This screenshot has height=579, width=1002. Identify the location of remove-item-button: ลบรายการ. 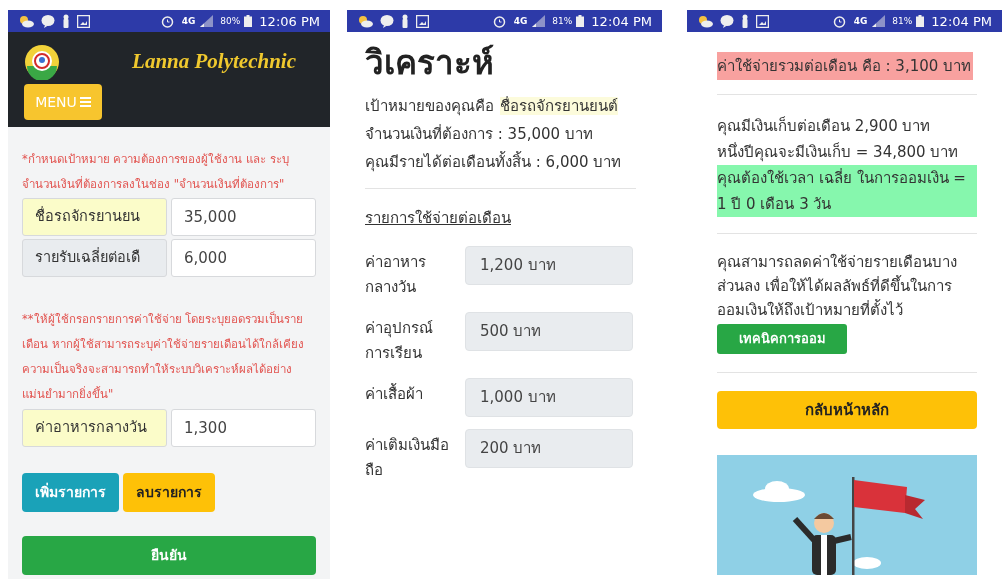
(169, 492).